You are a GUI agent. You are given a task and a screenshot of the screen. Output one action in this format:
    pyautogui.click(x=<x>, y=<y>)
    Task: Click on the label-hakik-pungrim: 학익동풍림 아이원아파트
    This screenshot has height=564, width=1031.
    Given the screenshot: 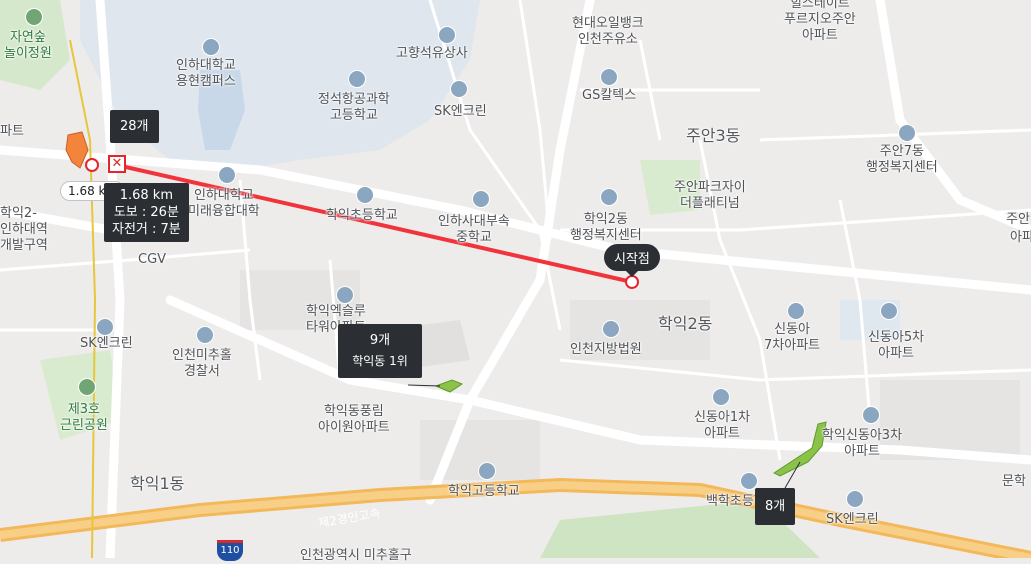 What is the action you would take?
    pyautogui.click(x=354, y=419)
    